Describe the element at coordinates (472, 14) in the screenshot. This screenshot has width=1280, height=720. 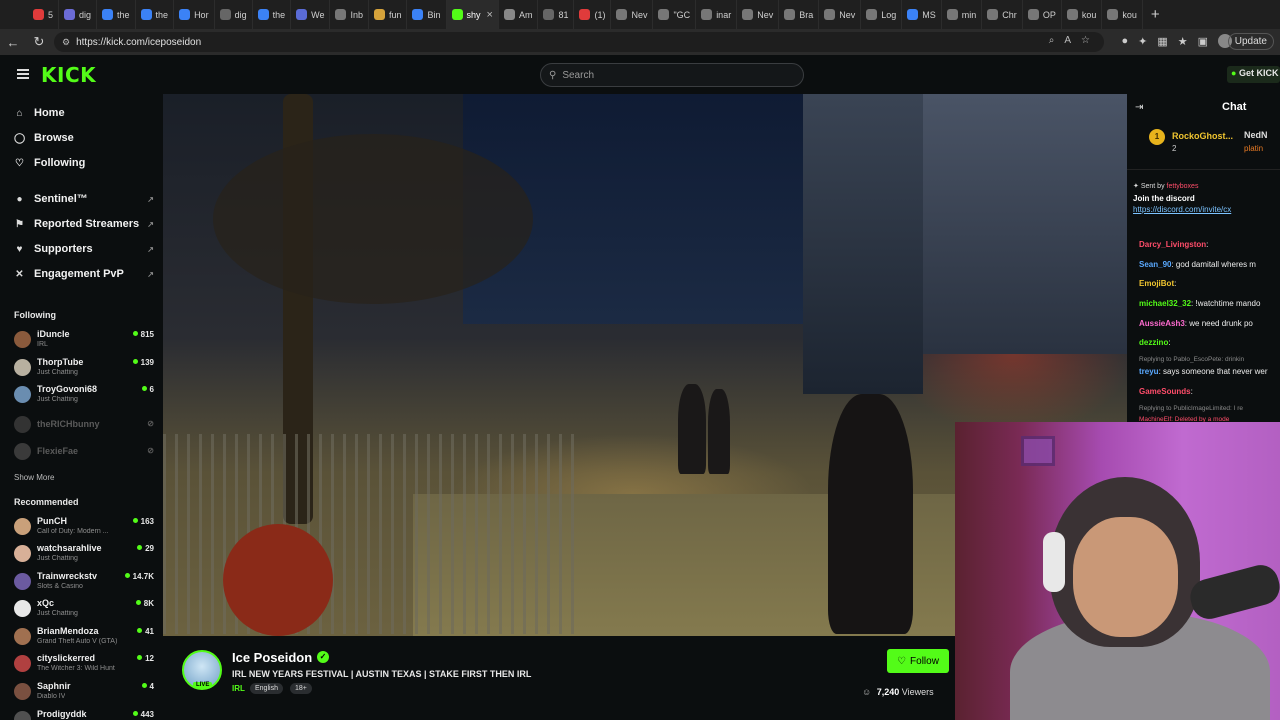
I see `browser-tab: shy ×` at that location.